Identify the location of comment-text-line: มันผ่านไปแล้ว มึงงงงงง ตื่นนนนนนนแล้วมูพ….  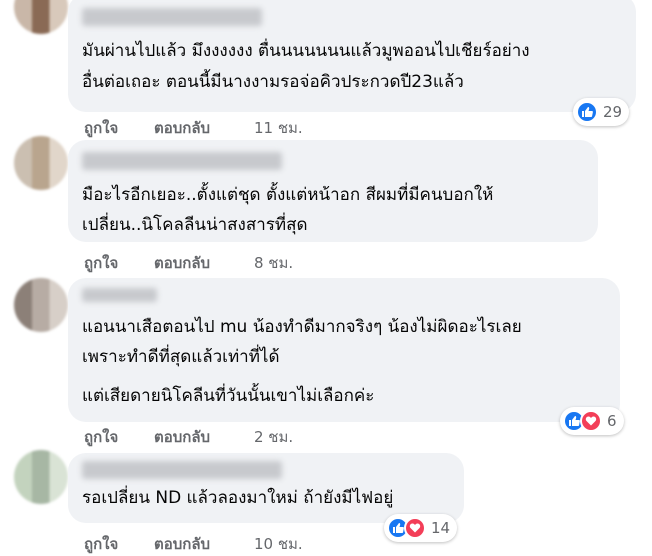
(306, 51).